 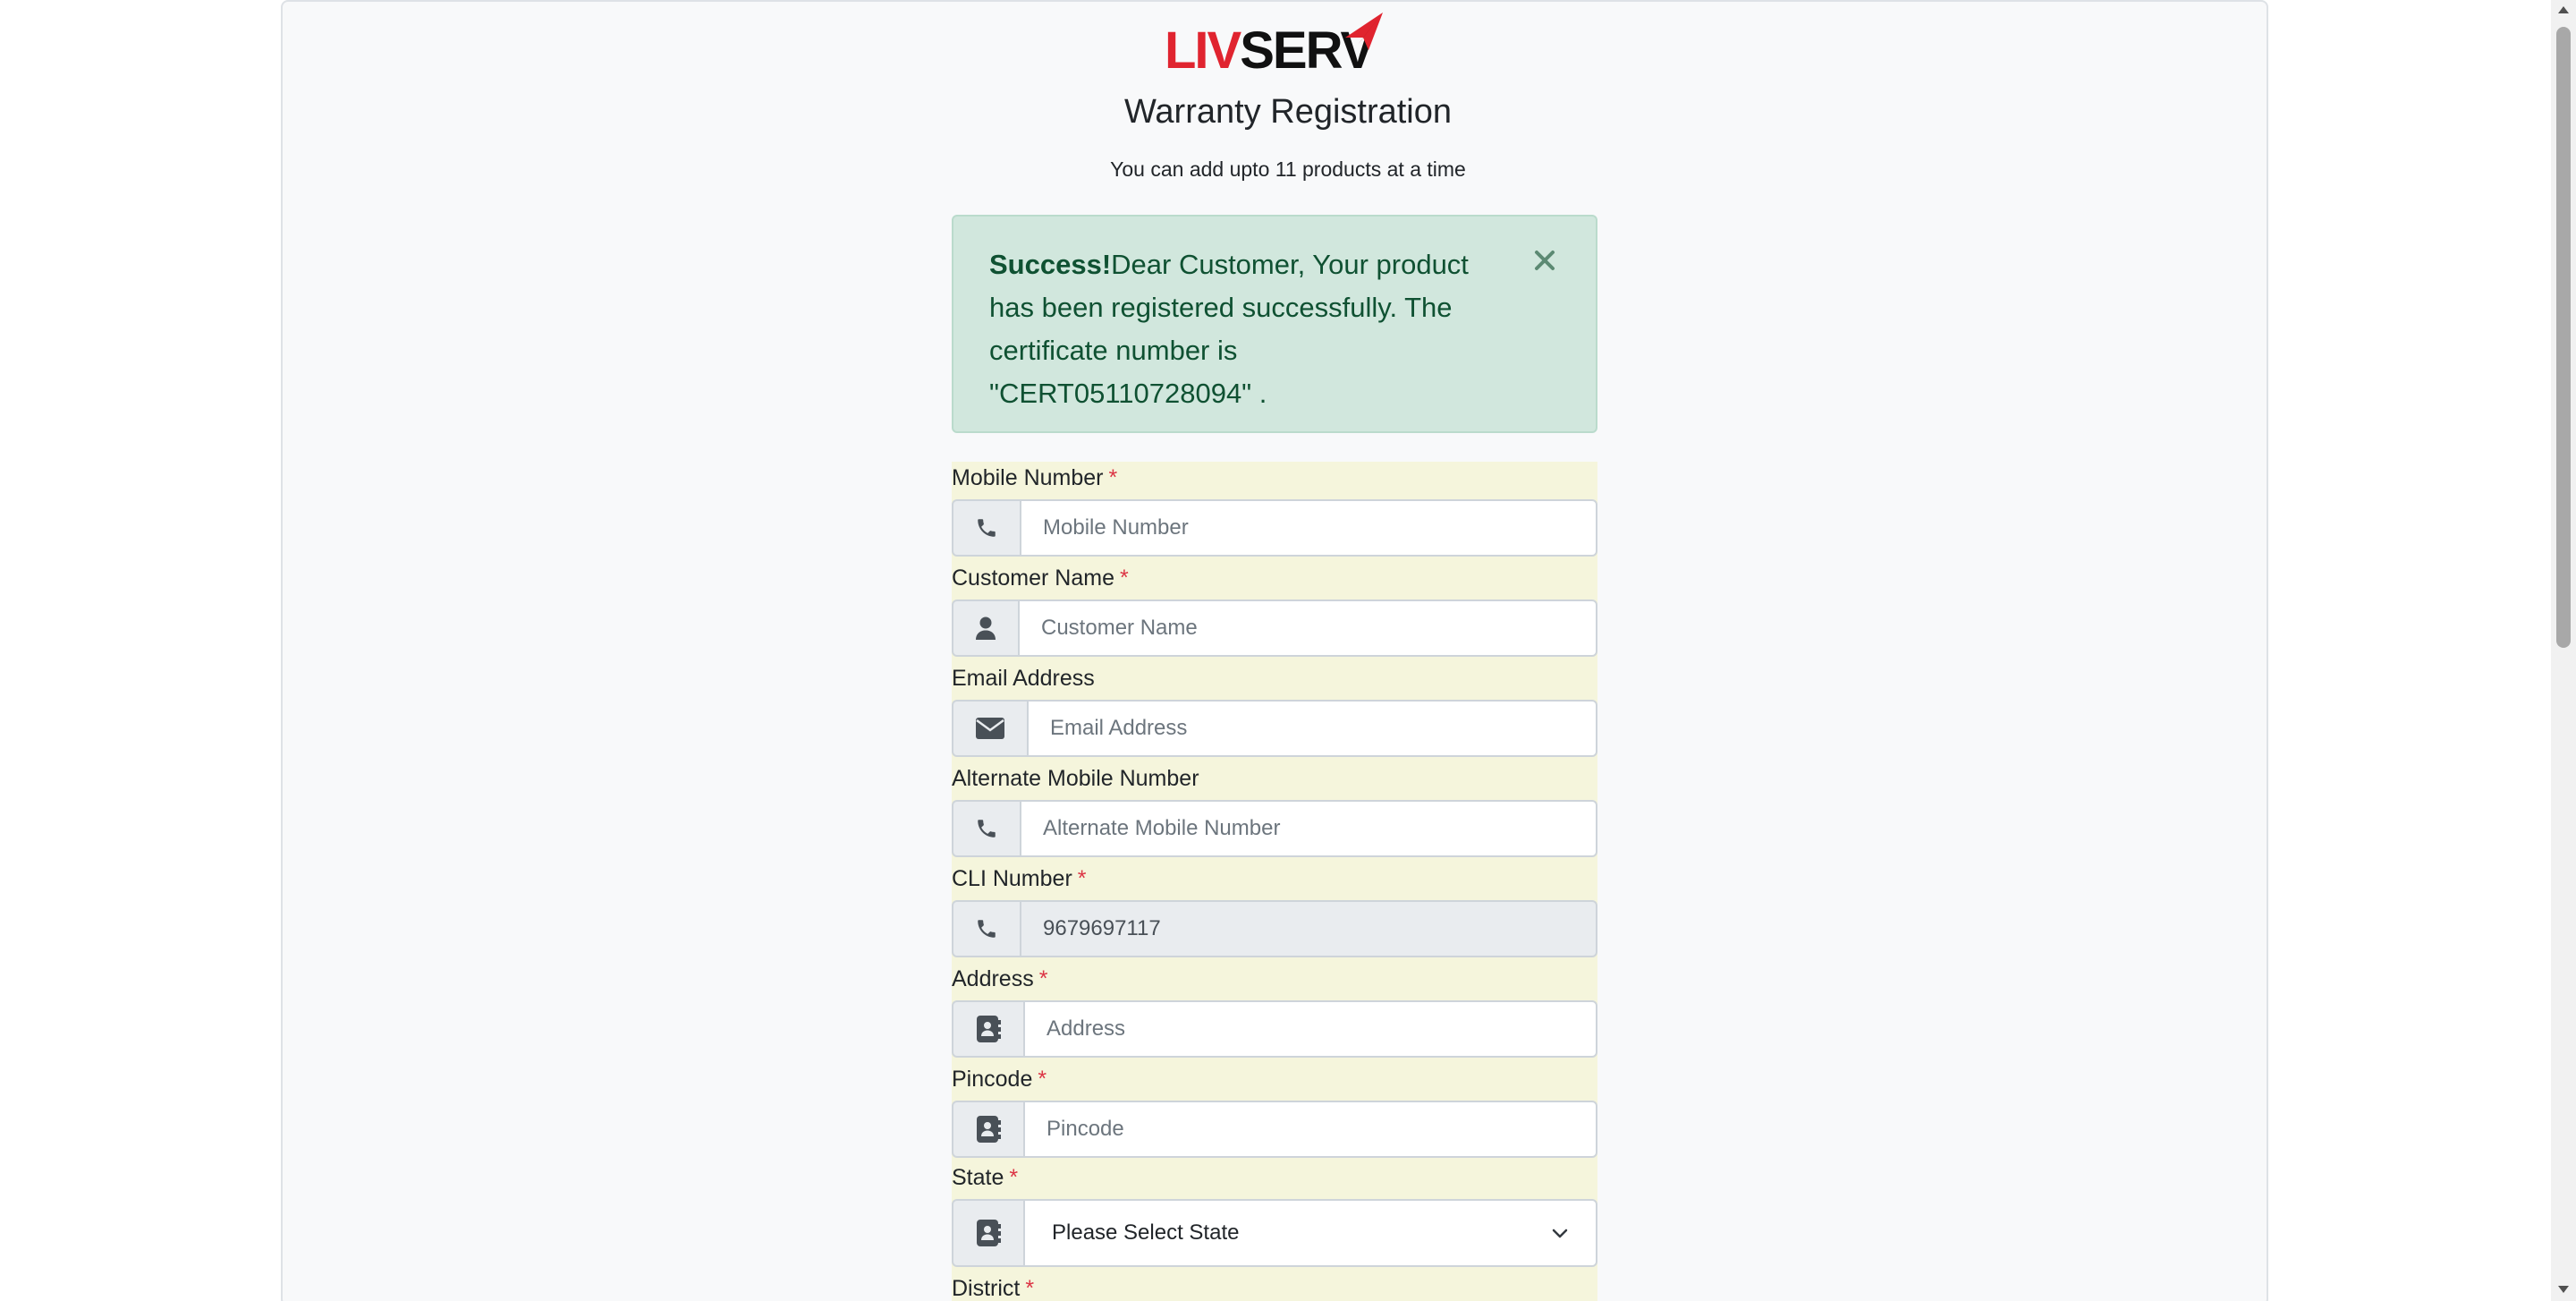 I want to click on address-label: Address *, so click(x=999, y=979).